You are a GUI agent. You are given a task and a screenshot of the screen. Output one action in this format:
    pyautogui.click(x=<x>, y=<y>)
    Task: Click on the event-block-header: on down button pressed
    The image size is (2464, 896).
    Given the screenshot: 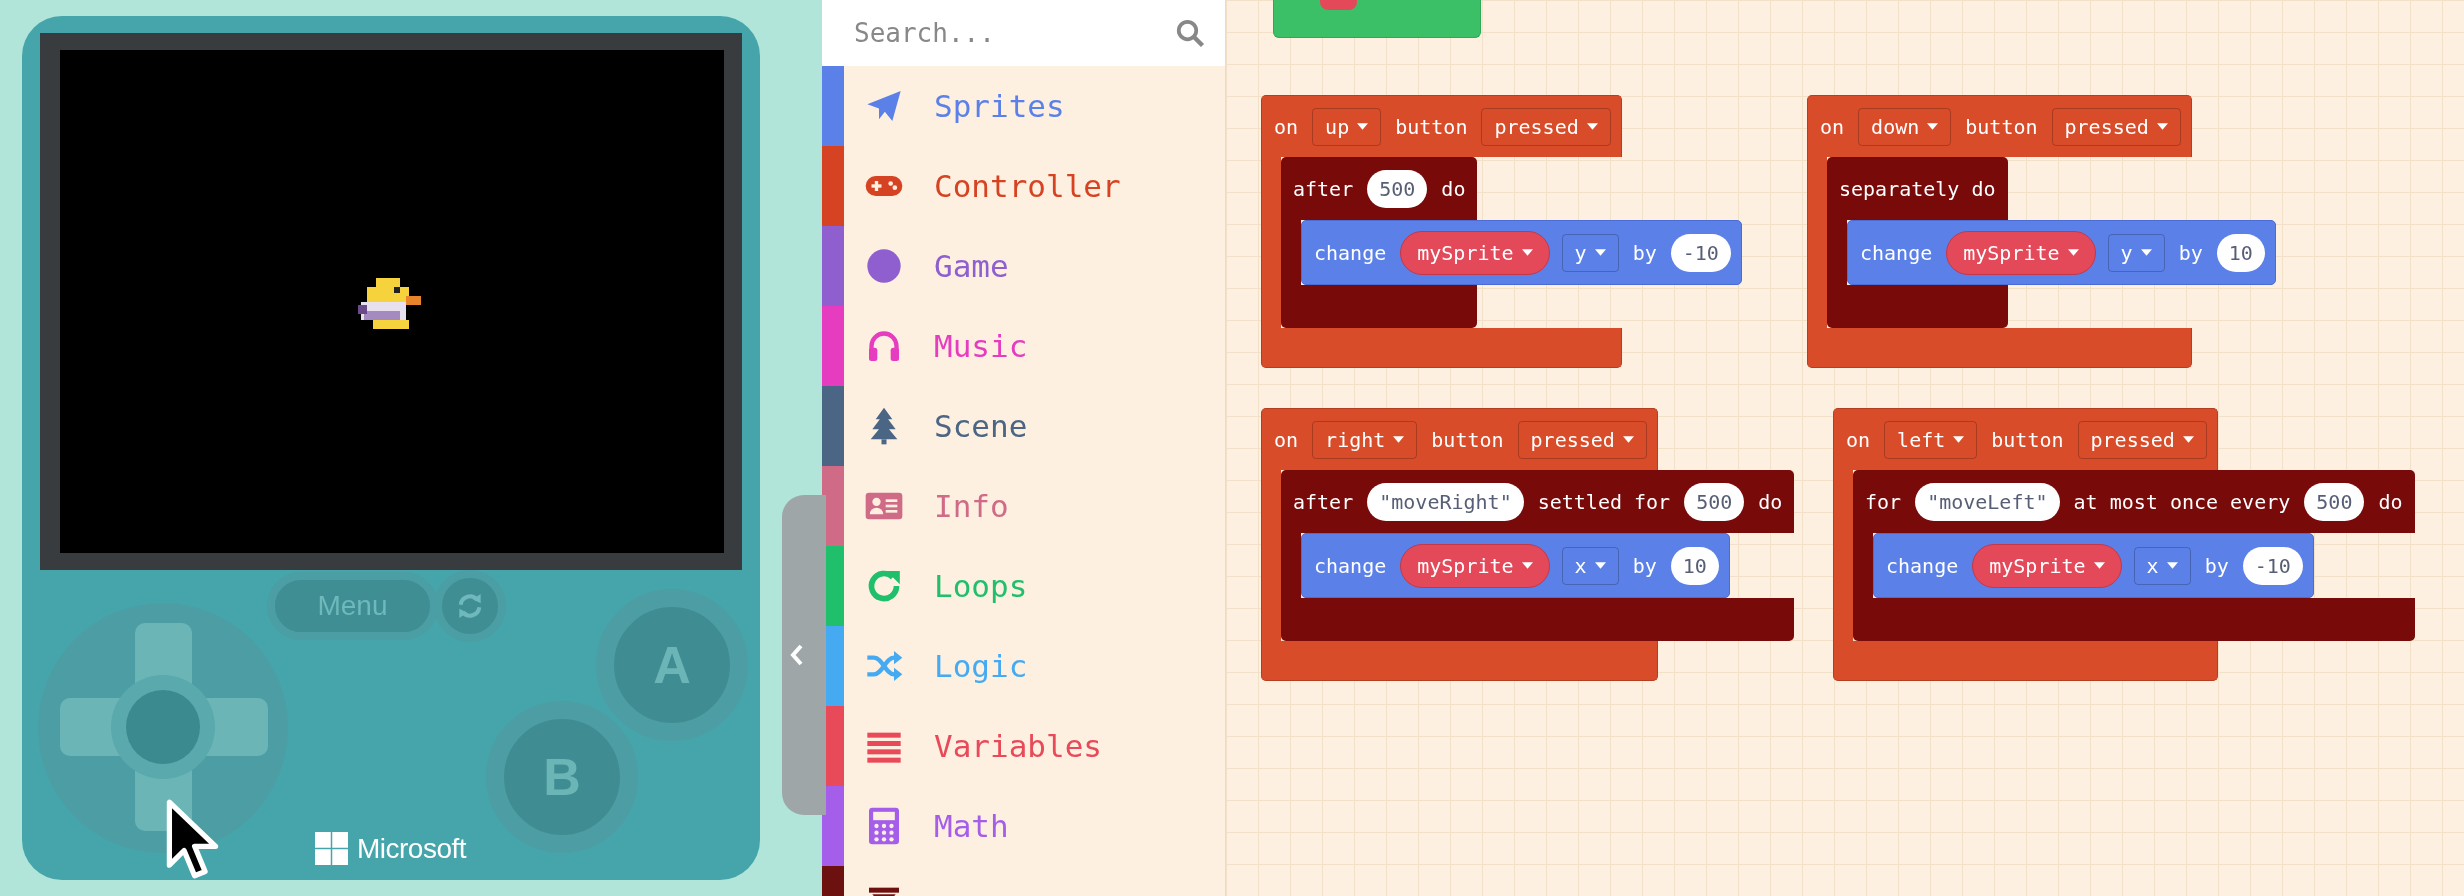 What is the action you would take?
    pyautogui.click(x=1999, y=126)
    